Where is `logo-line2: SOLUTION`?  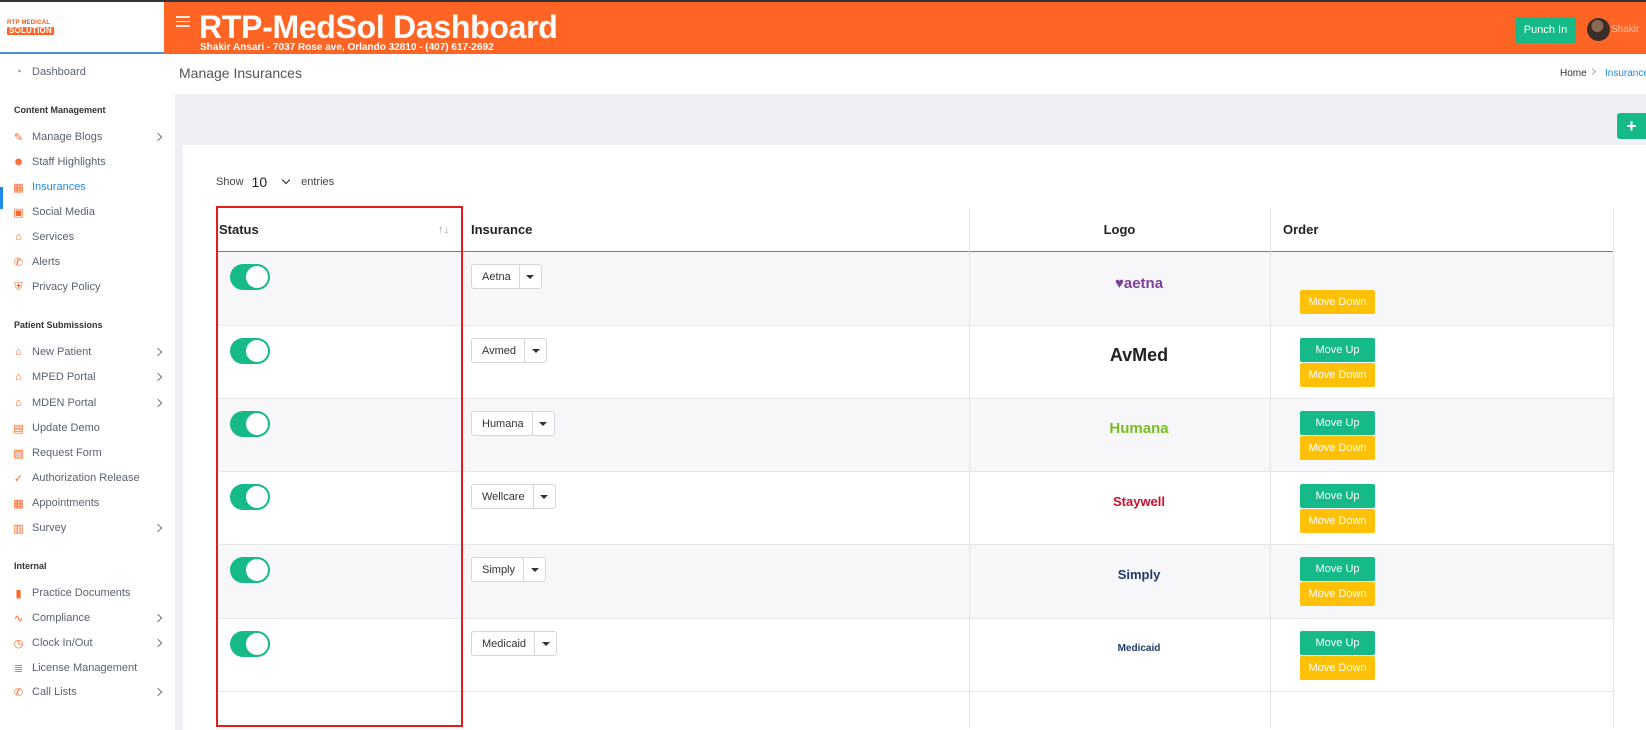 logo-line2: SOLUTION is located at coordinates (30, 30).